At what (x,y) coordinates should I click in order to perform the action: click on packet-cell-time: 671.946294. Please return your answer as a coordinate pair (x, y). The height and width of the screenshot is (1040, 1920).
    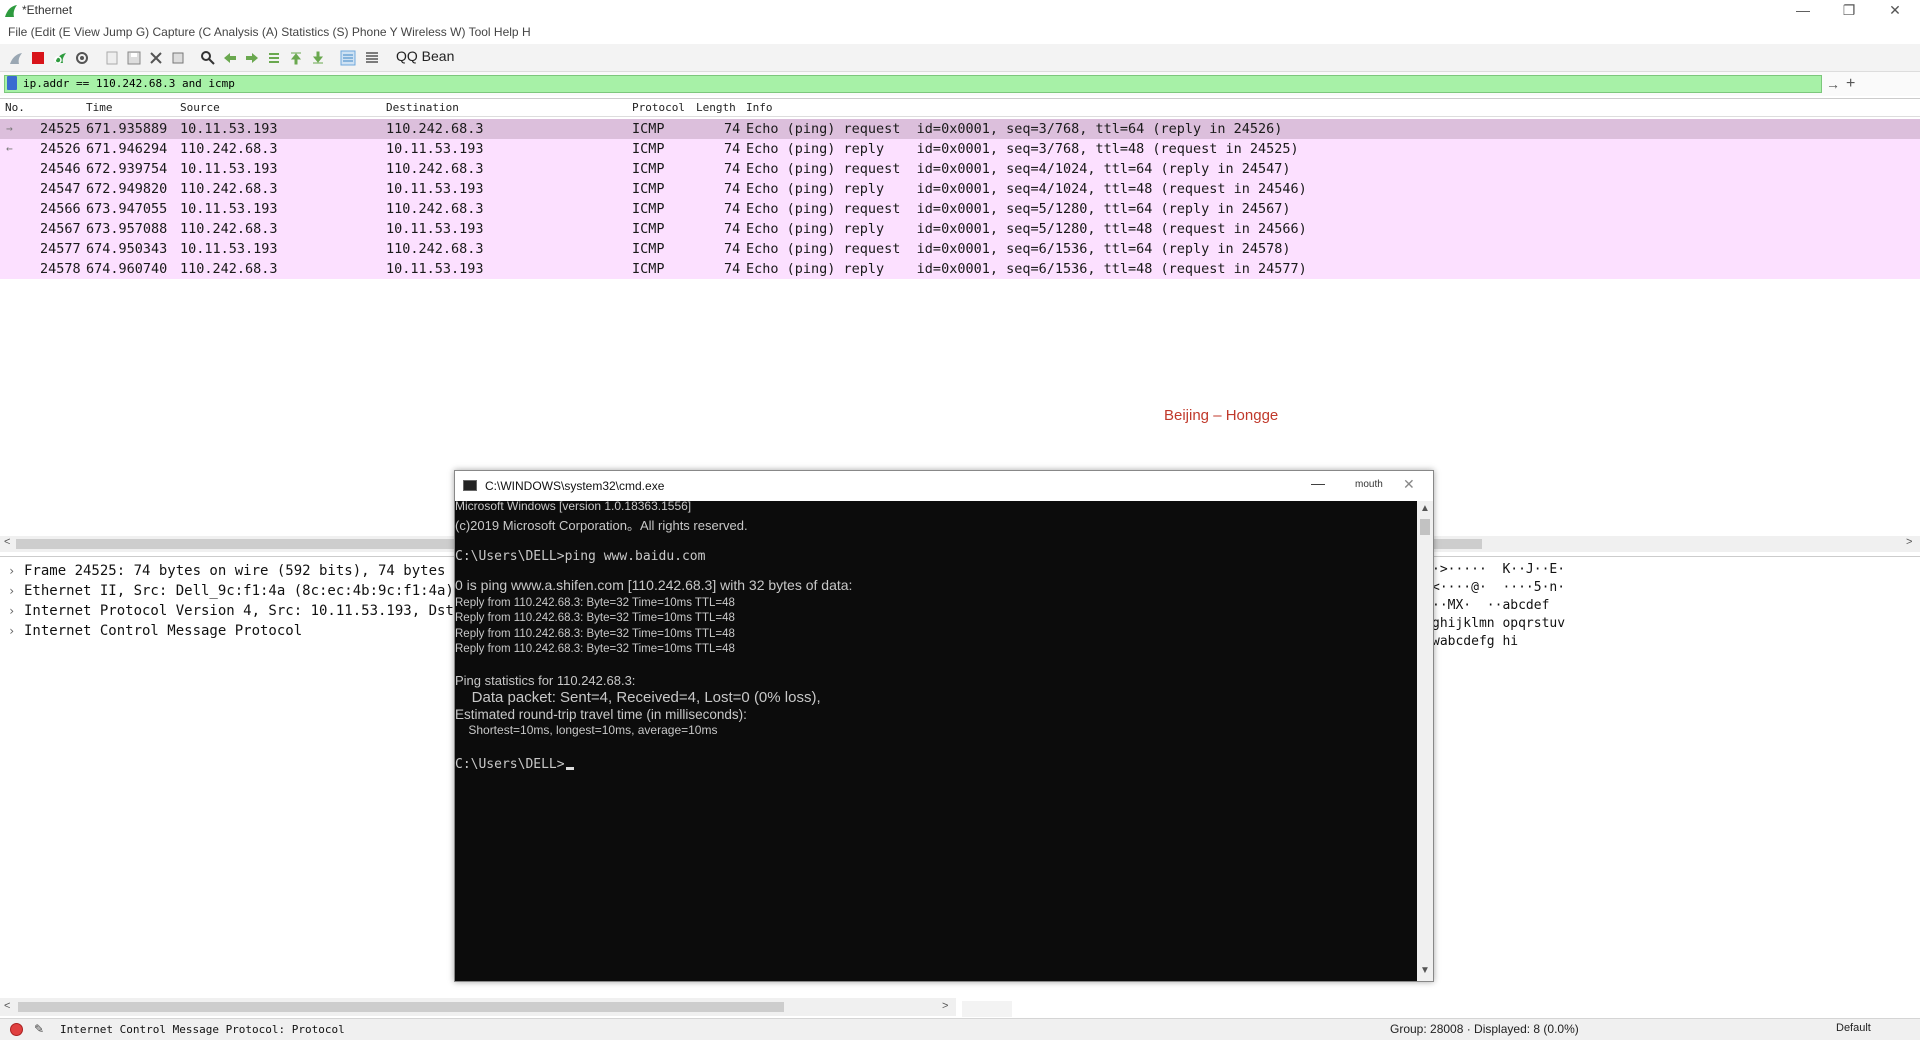
    Looking at the image, I should click on (127, 149).